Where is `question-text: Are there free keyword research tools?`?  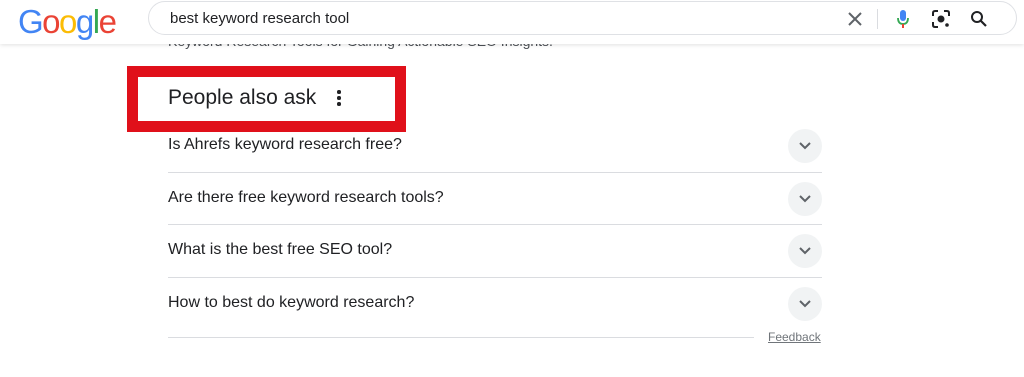 question-text: Are there free keyword research tools? is located at coordinates (306, 197).